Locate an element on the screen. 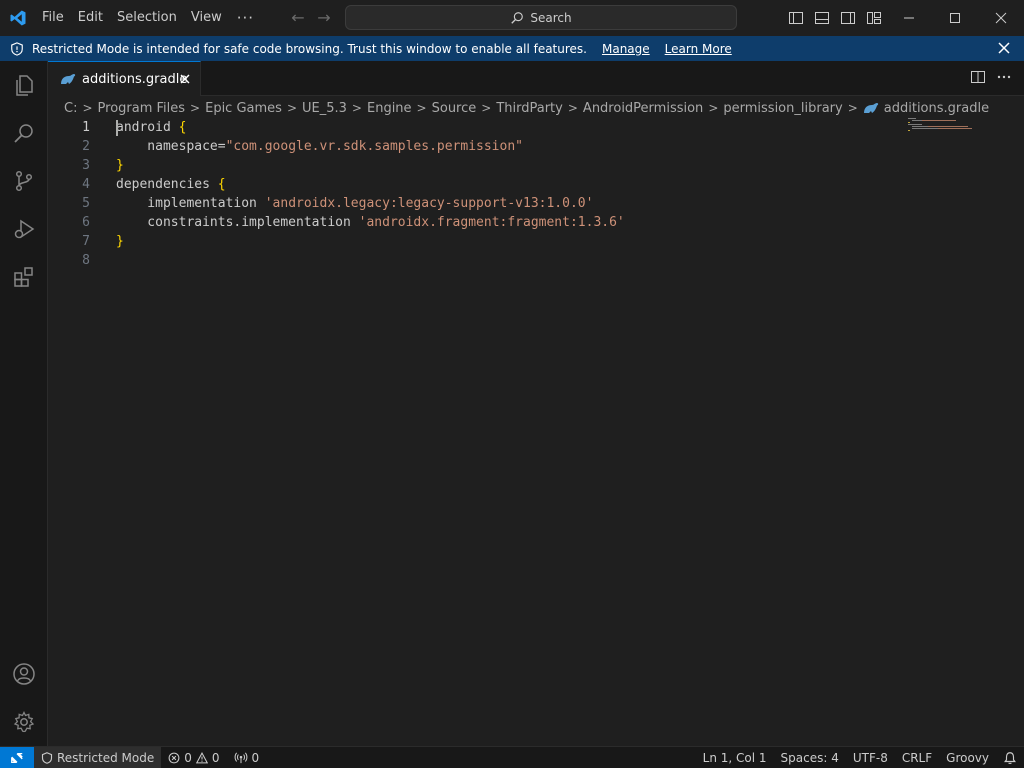  code-line: 4 dependencies { is located at coordinates (478, 184).